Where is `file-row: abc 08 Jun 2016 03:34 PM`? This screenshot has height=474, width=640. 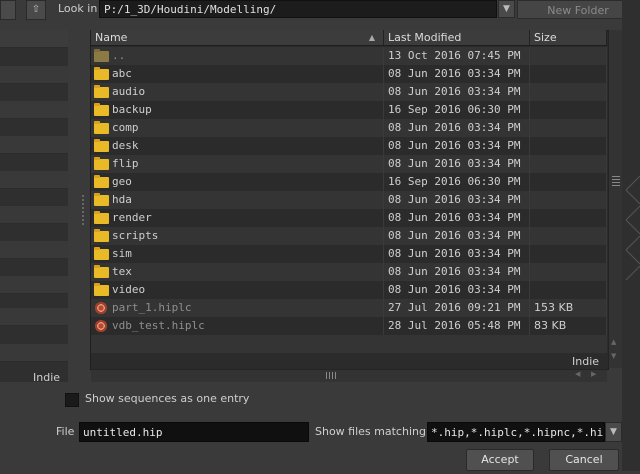 file-row: abc 08 Jun 2016 03:34 PM is located at coordinates (349, 74).